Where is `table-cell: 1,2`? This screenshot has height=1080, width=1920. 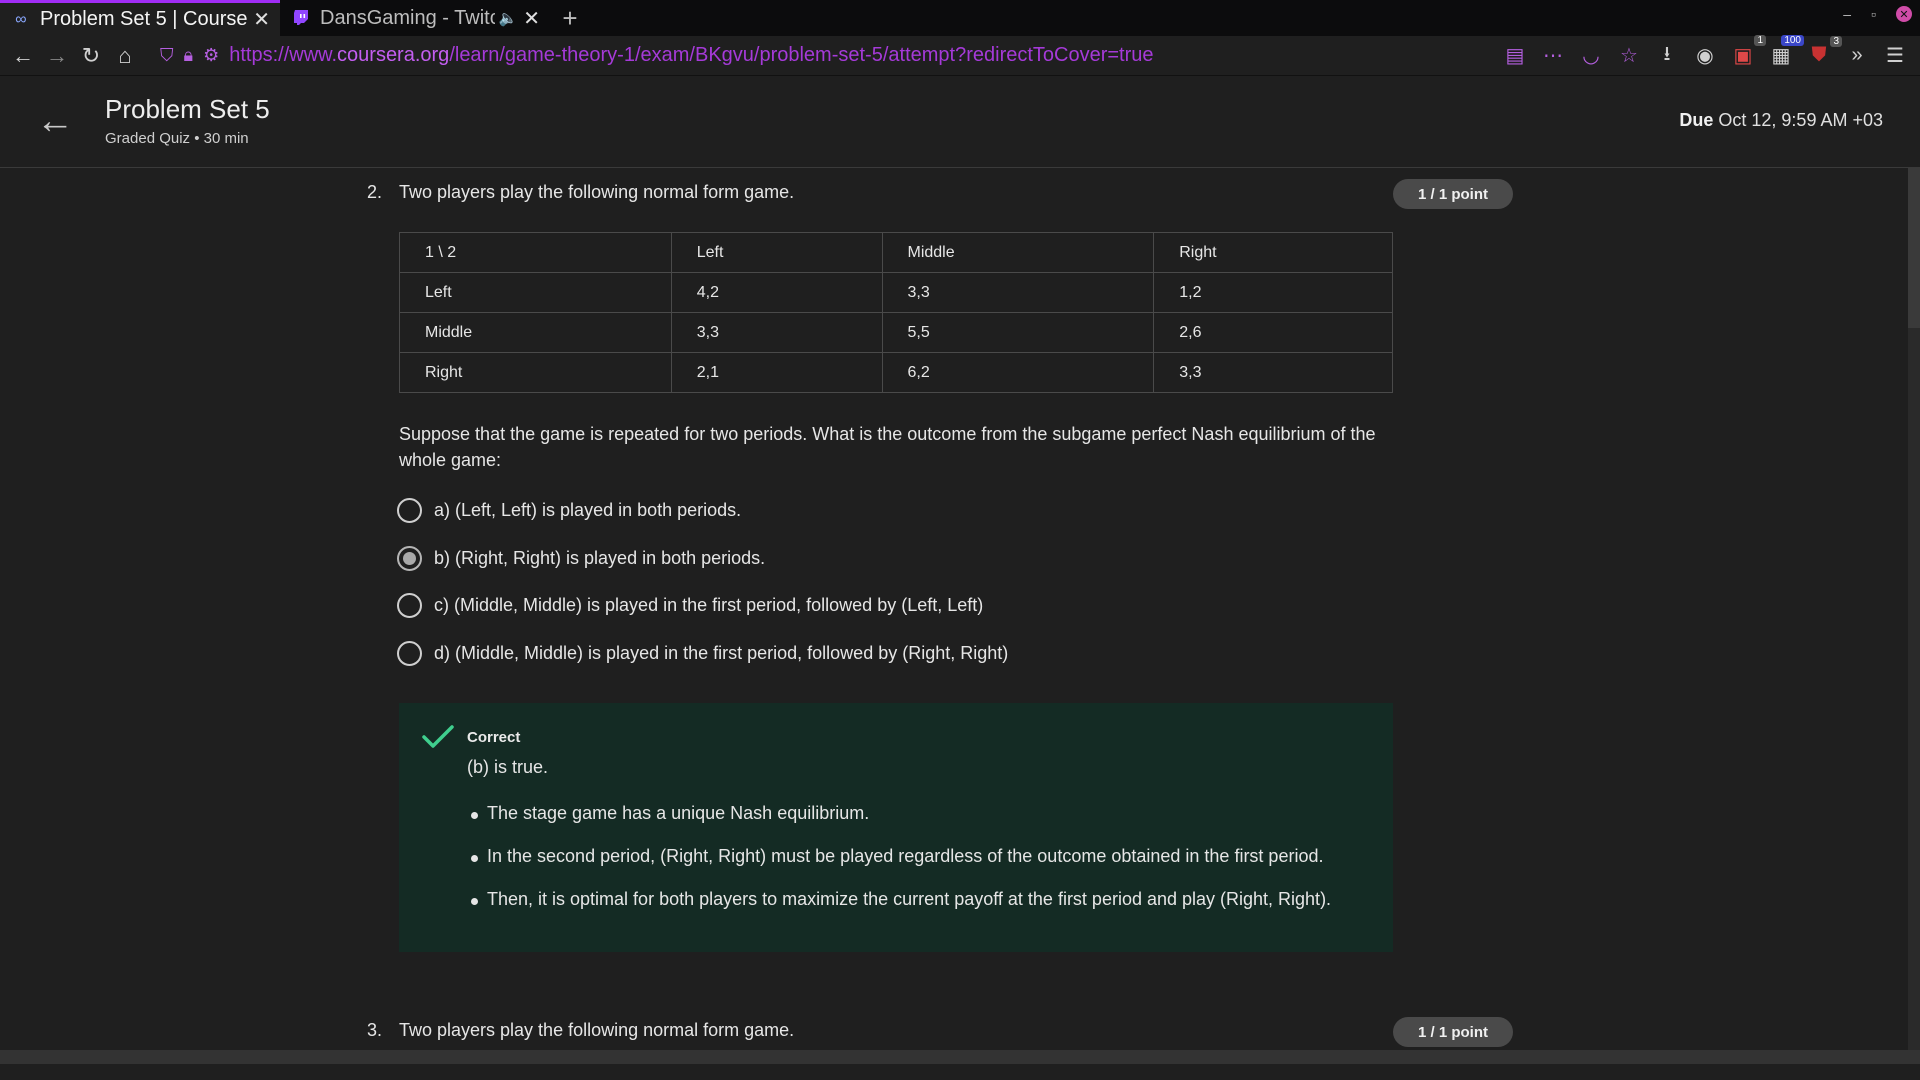 table-cell: 1,2 is located at coordinates (1273, 292).